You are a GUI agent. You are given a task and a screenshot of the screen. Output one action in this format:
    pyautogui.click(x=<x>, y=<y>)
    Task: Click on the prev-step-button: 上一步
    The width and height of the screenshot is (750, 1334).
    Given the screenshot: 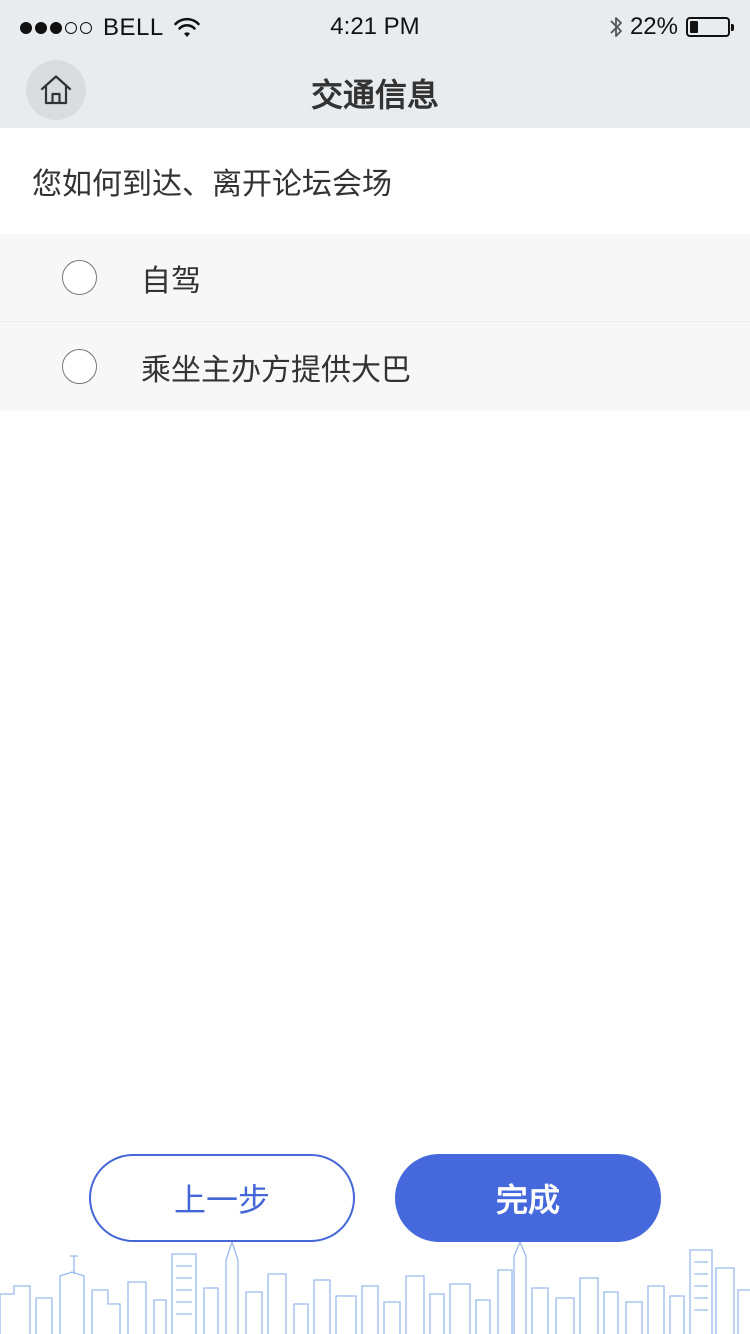 What is the action you would take?
    pyautogui.click(x=222, y=1198)
    